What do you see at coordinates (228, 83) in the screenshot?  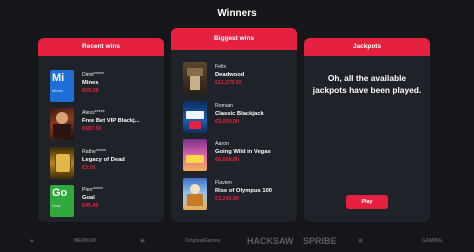 I see `win-amount: €11,275.50` at bounding box center [228, 83].